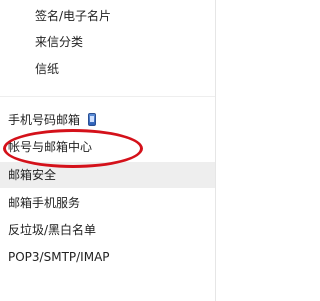 The image size is (320, 301). Describe the element at coordinates (108, 69) in the screenshot. I see `menu-item-stationery: 信纸` at that location.